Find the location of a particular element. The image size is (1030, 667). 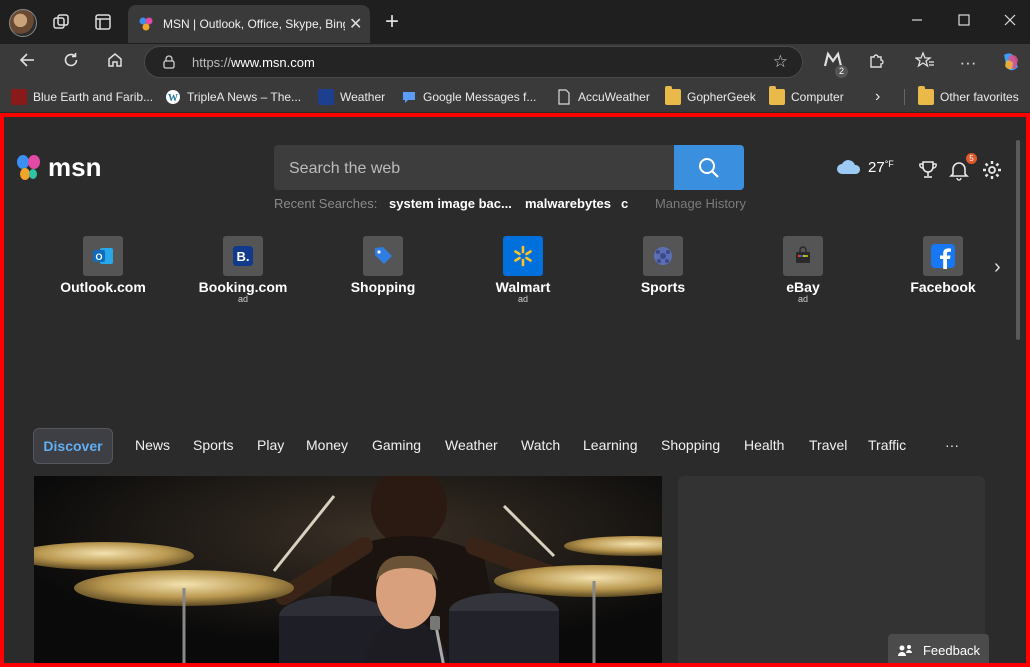

svg-text: W is located at coordinates (173, 98).